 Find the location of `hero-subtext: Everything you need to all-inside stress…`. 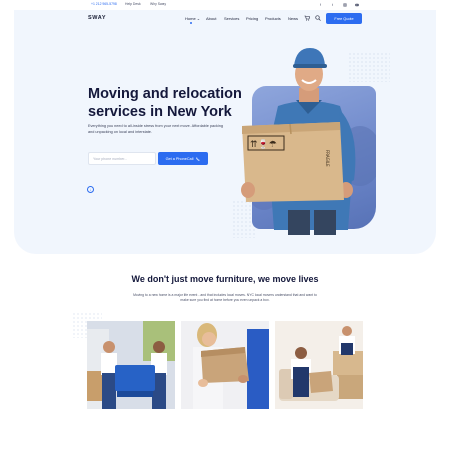

hero-subtext: Everything you need to all-inside stress… is located at coordinates (156, 129).